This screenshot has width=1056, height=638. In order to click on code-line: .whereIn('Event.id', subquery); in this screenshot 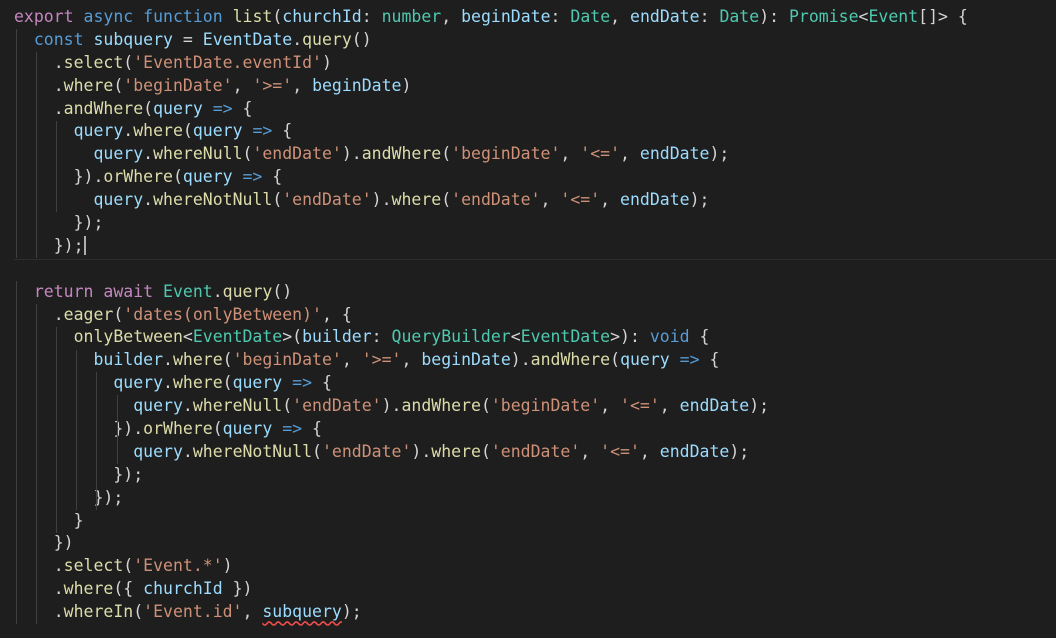, I will do `click(535, 612)`.